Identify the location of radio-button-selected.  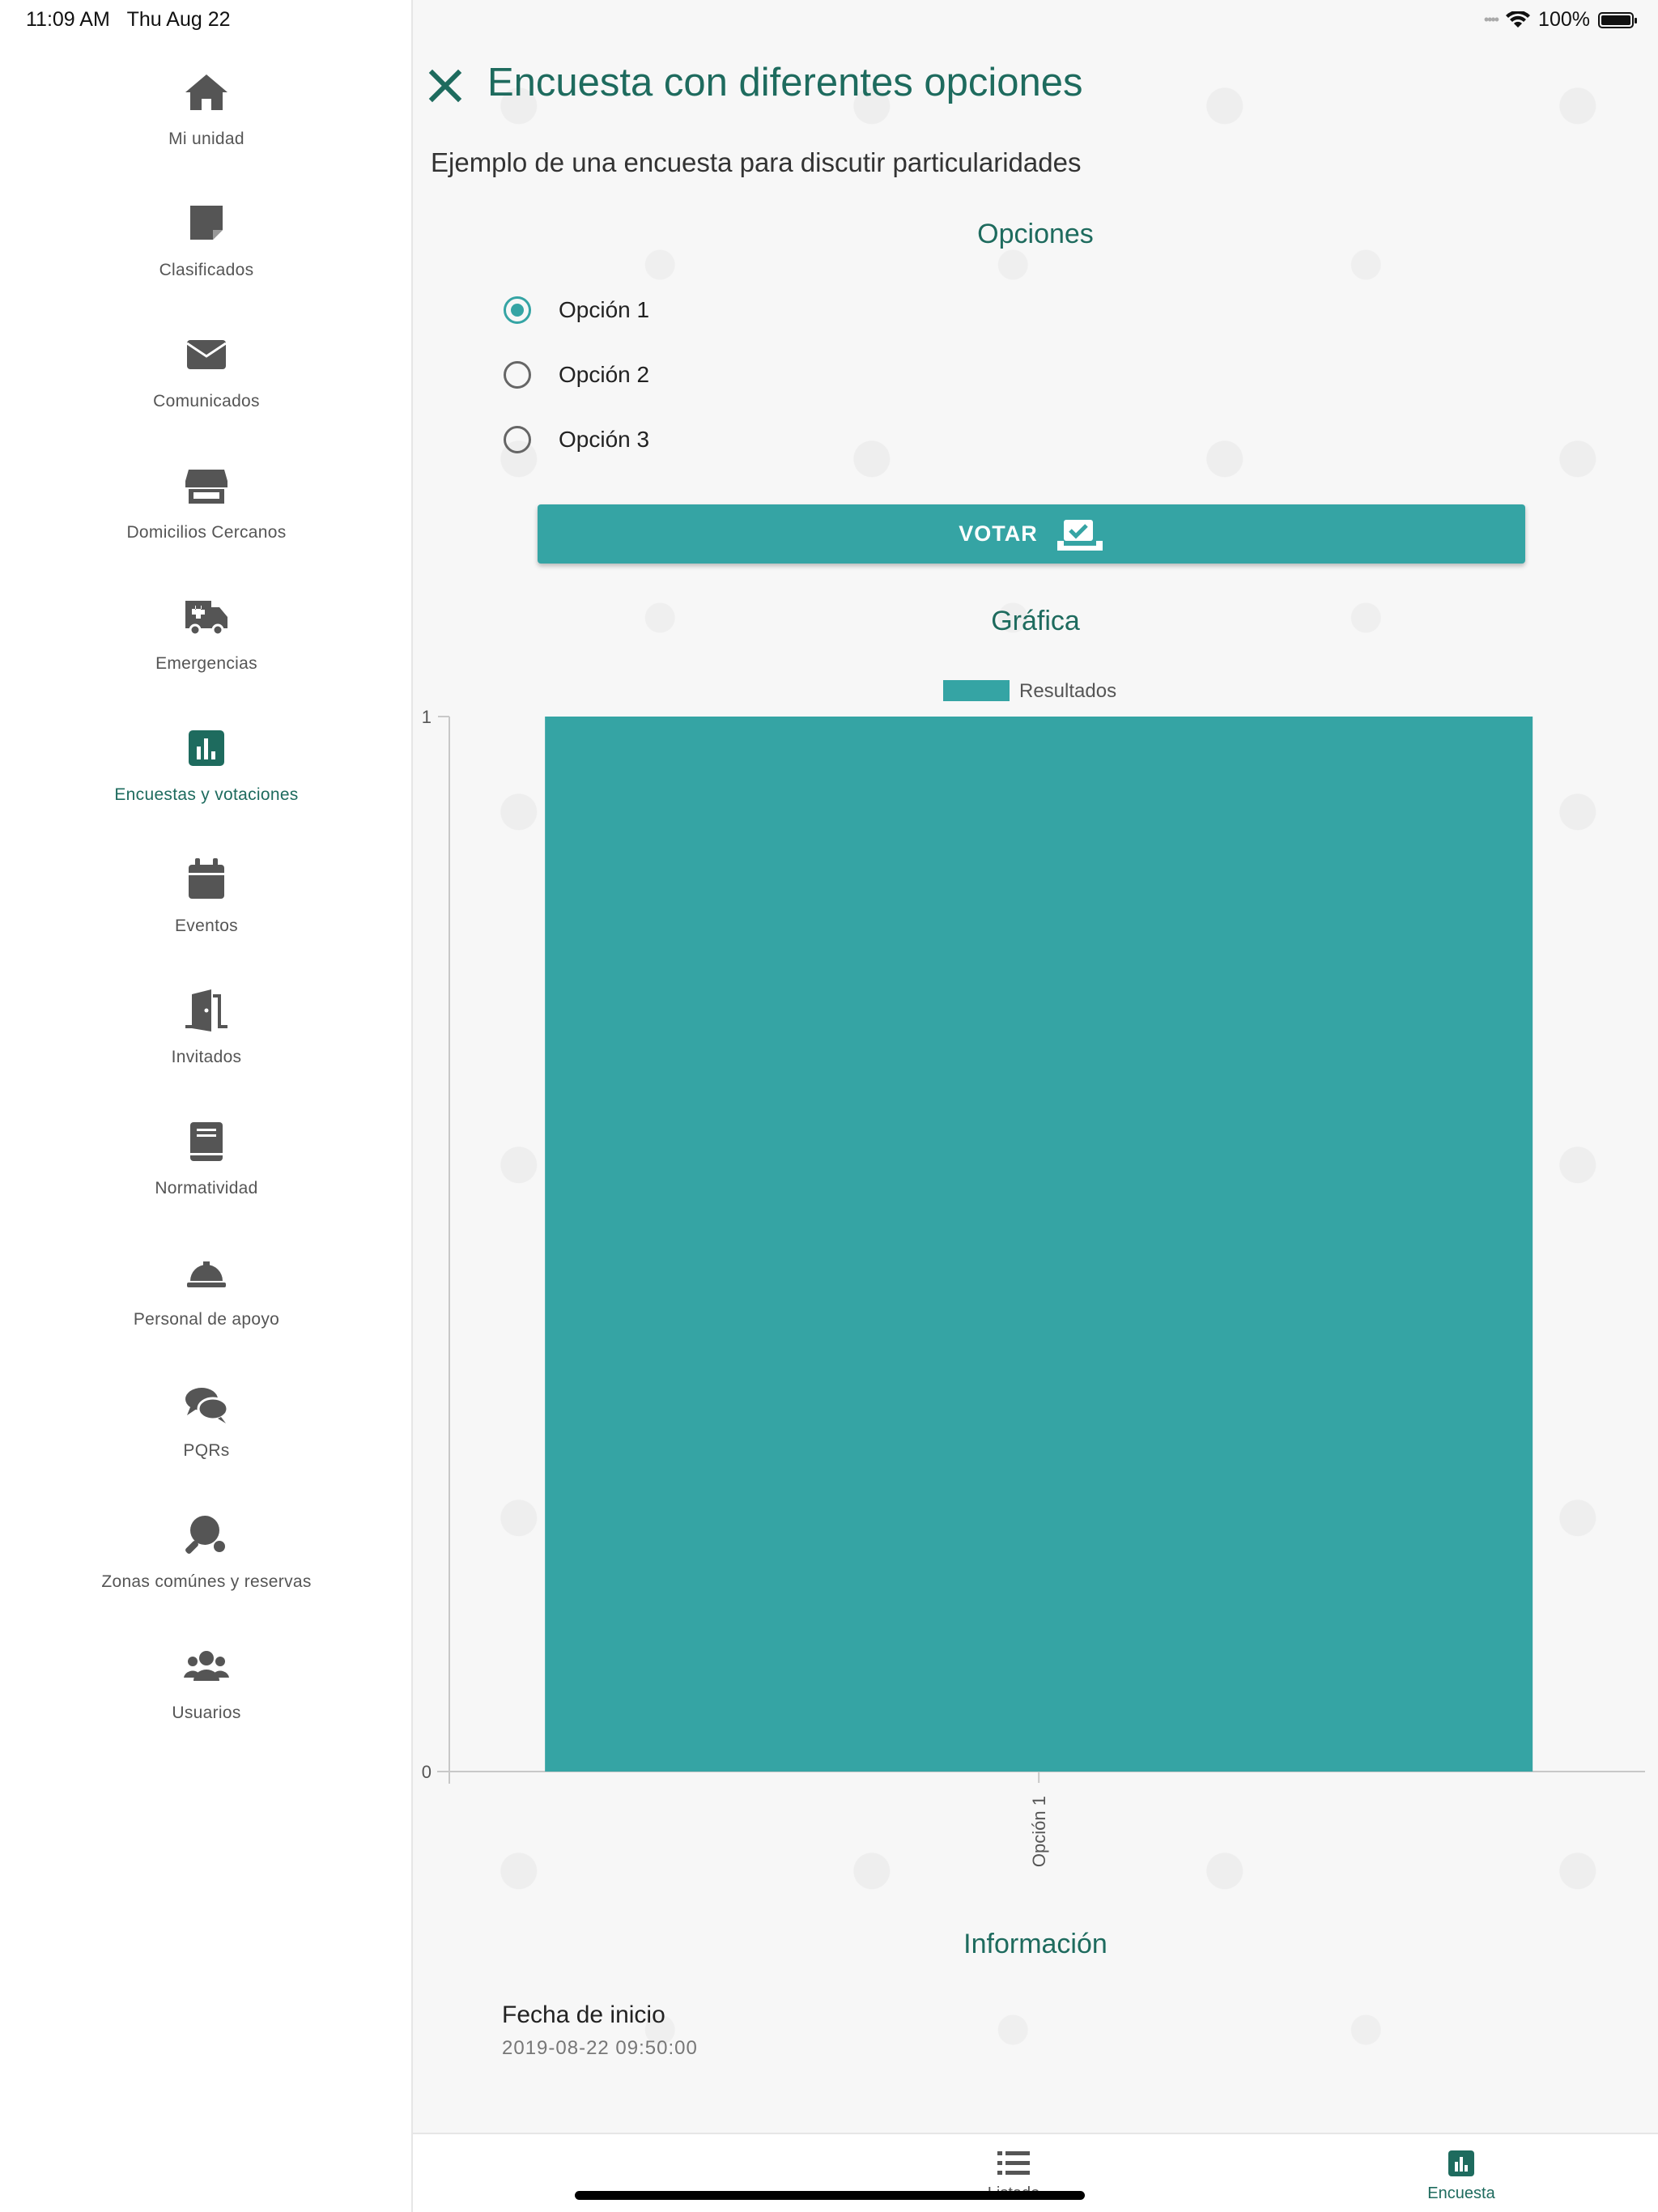
(517, 310).